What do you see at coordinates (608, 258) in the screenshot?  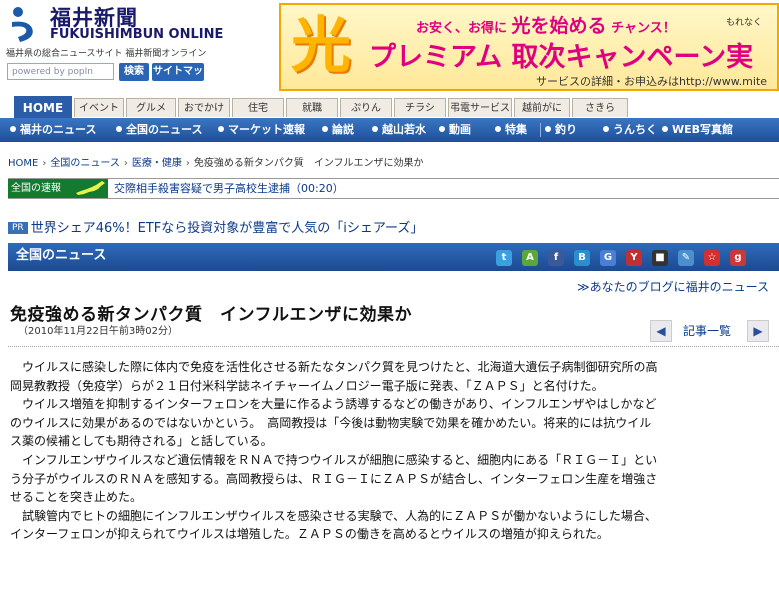 I see `google-icon: G` at bounding box center [608, 258].